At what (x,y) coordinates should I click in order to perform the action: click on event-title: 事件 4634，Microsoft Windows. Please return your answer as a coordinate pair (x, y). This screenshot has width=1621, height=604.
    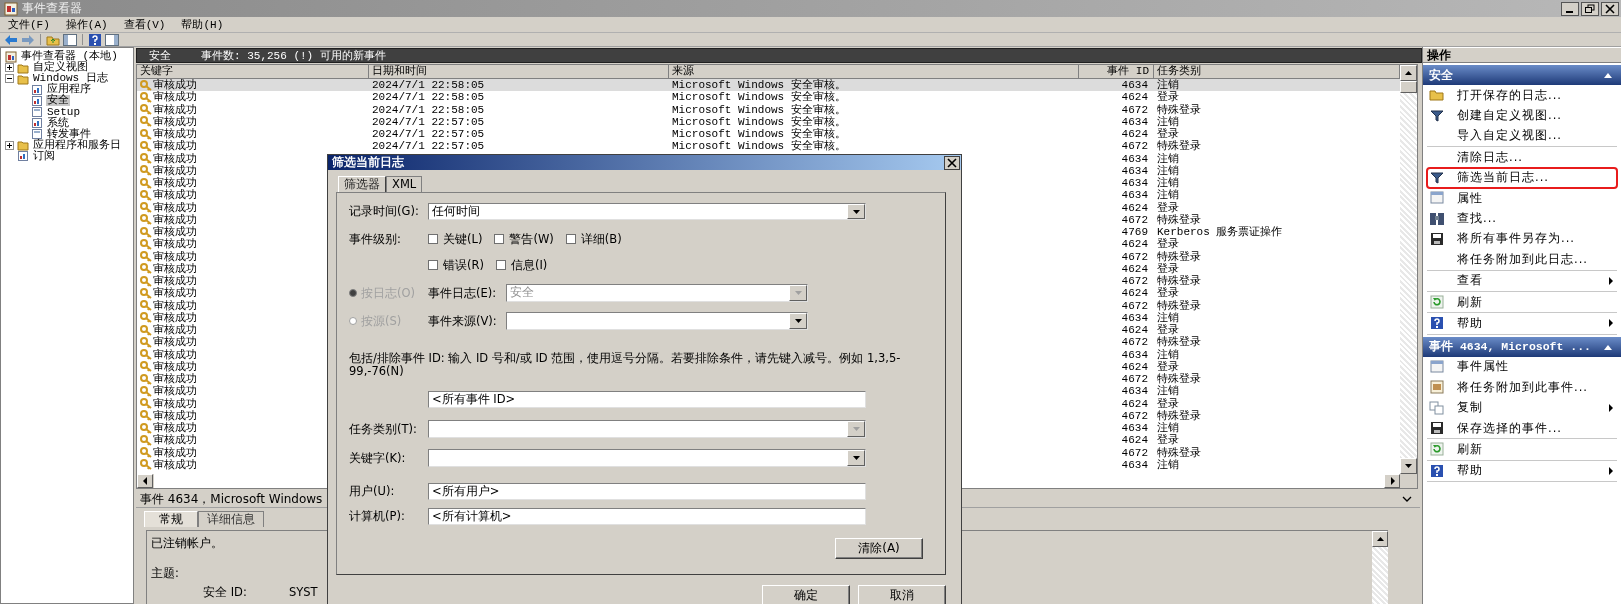
    Looking at the image, I should click on (231, 499).